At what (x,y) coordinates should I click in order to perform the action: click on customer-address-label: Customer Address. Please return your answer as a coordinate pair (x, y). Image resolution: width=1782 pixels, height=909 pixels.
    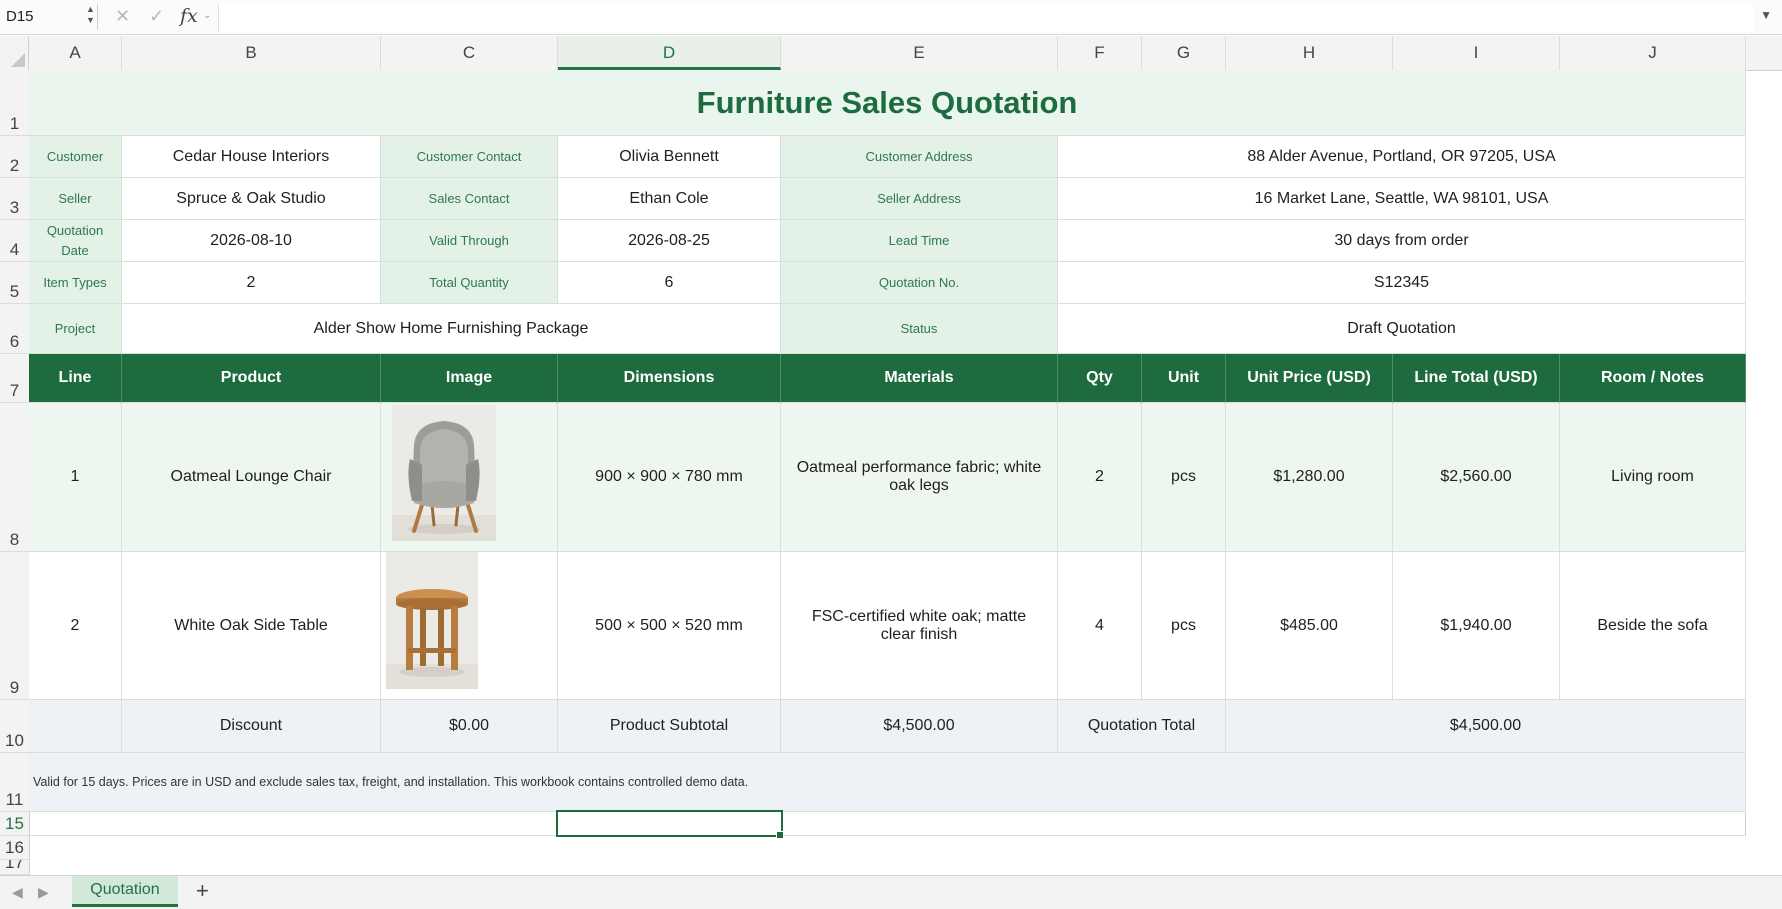
    Looking at the image, I should click on (919, 157).